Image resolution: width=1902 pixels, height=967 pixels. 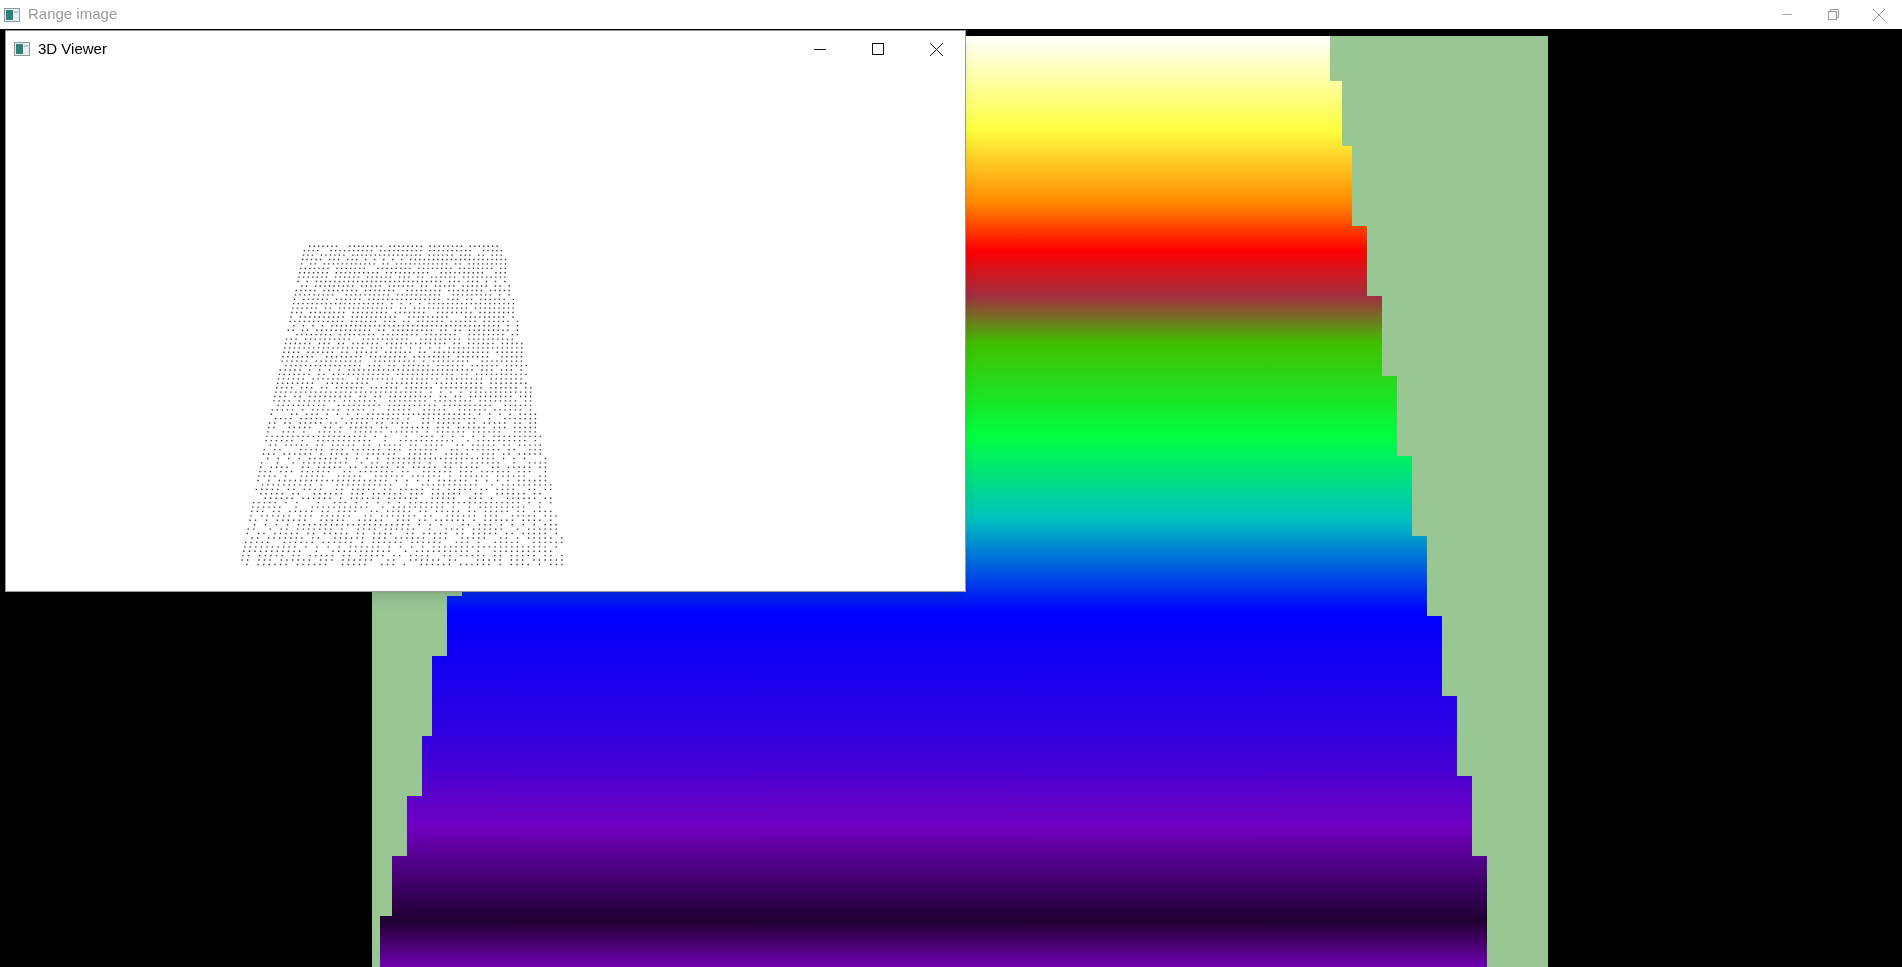 What do you see at coordinates (878, 49) in the screenshot?
I see `maximize-icon` at bounding box center [878, 49].